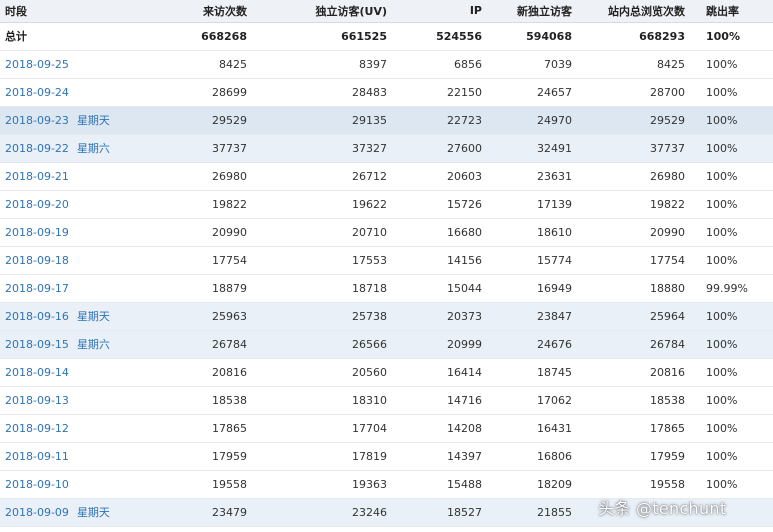 This screenshot has height=532, width=773. Describe the element at coordinates (554, 260) in the screenshot. I see `new-visitors-cell: 15774` at that location.